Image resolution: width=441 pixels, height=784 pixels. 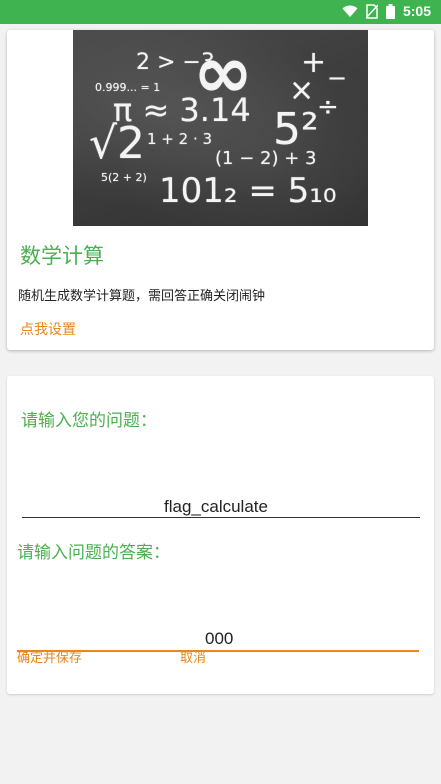 I want to click on question-input-underline, so click(x=221, y=517).